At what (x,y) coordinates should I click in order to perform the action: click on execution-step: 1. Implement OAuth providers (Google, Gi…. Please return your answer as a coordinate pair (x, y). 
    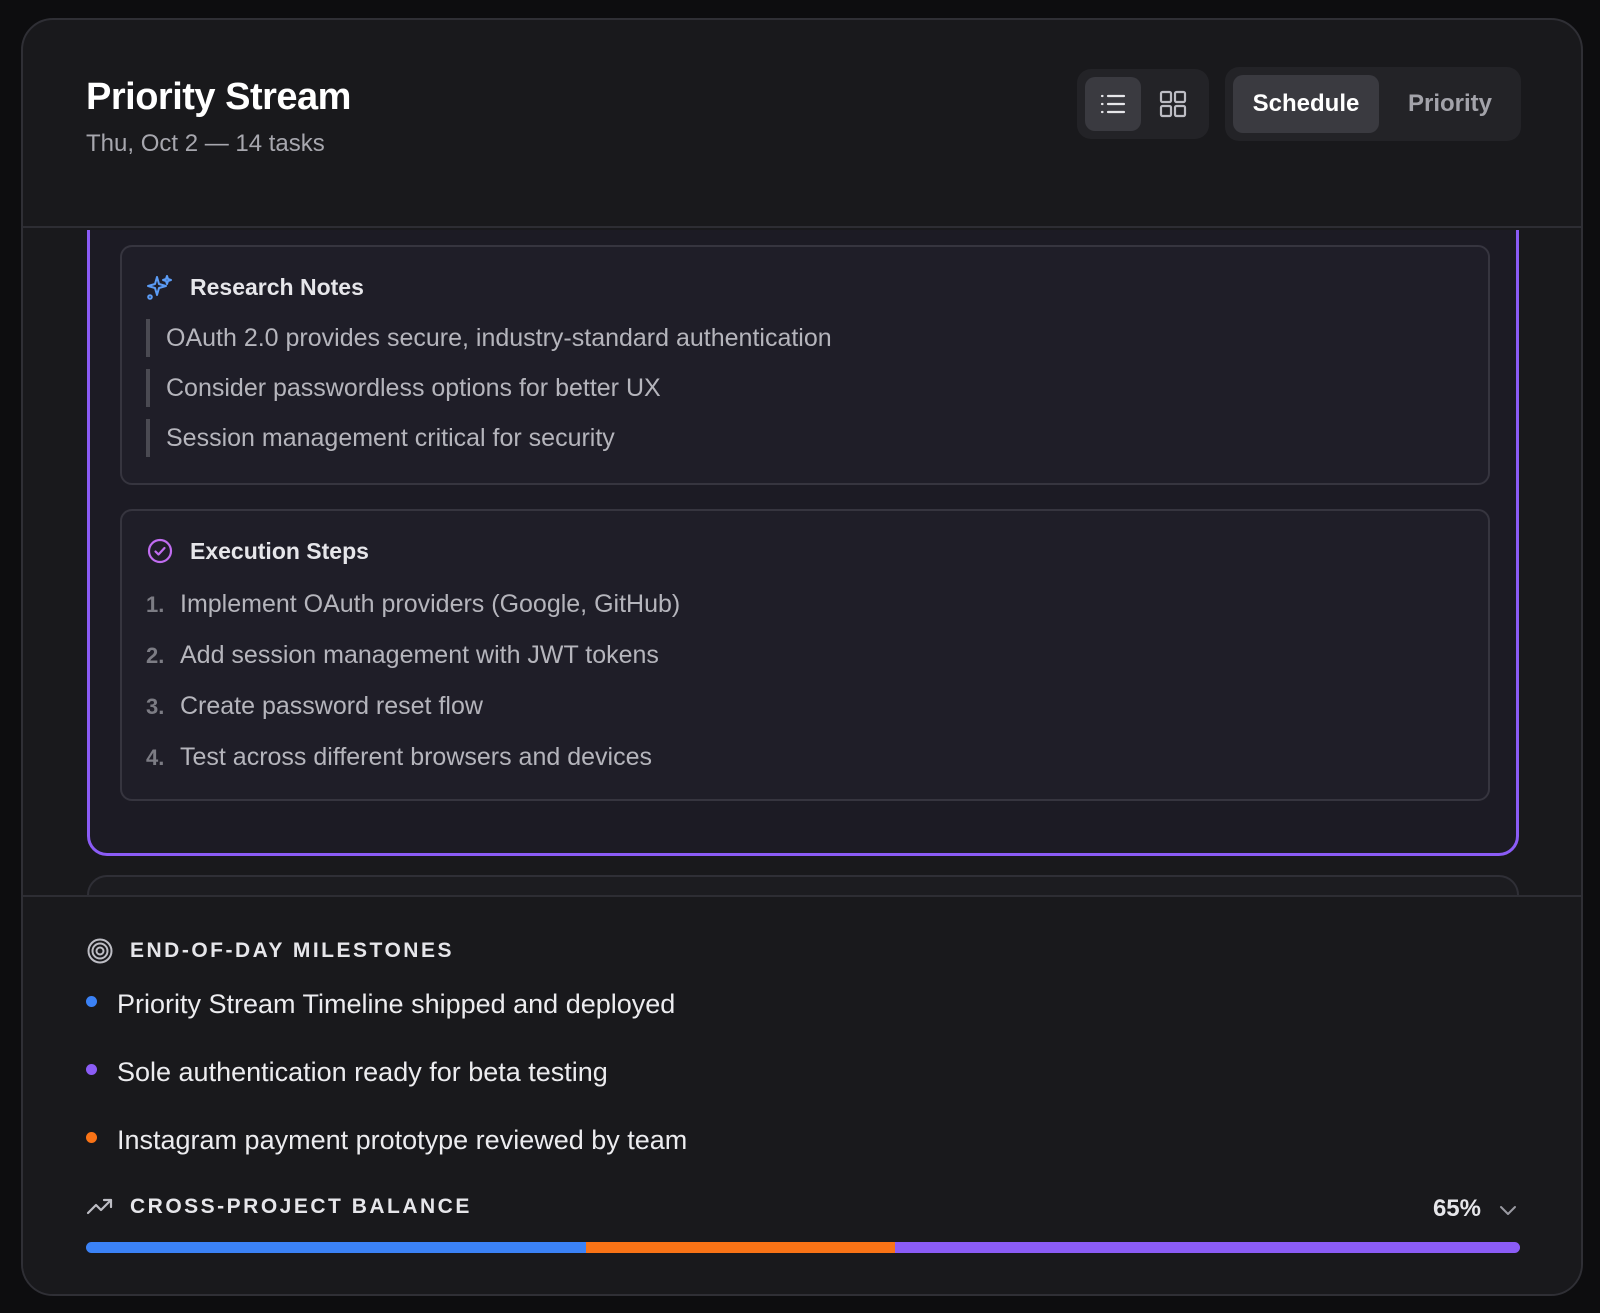
    Looking at the image, I should click on (413, 604).